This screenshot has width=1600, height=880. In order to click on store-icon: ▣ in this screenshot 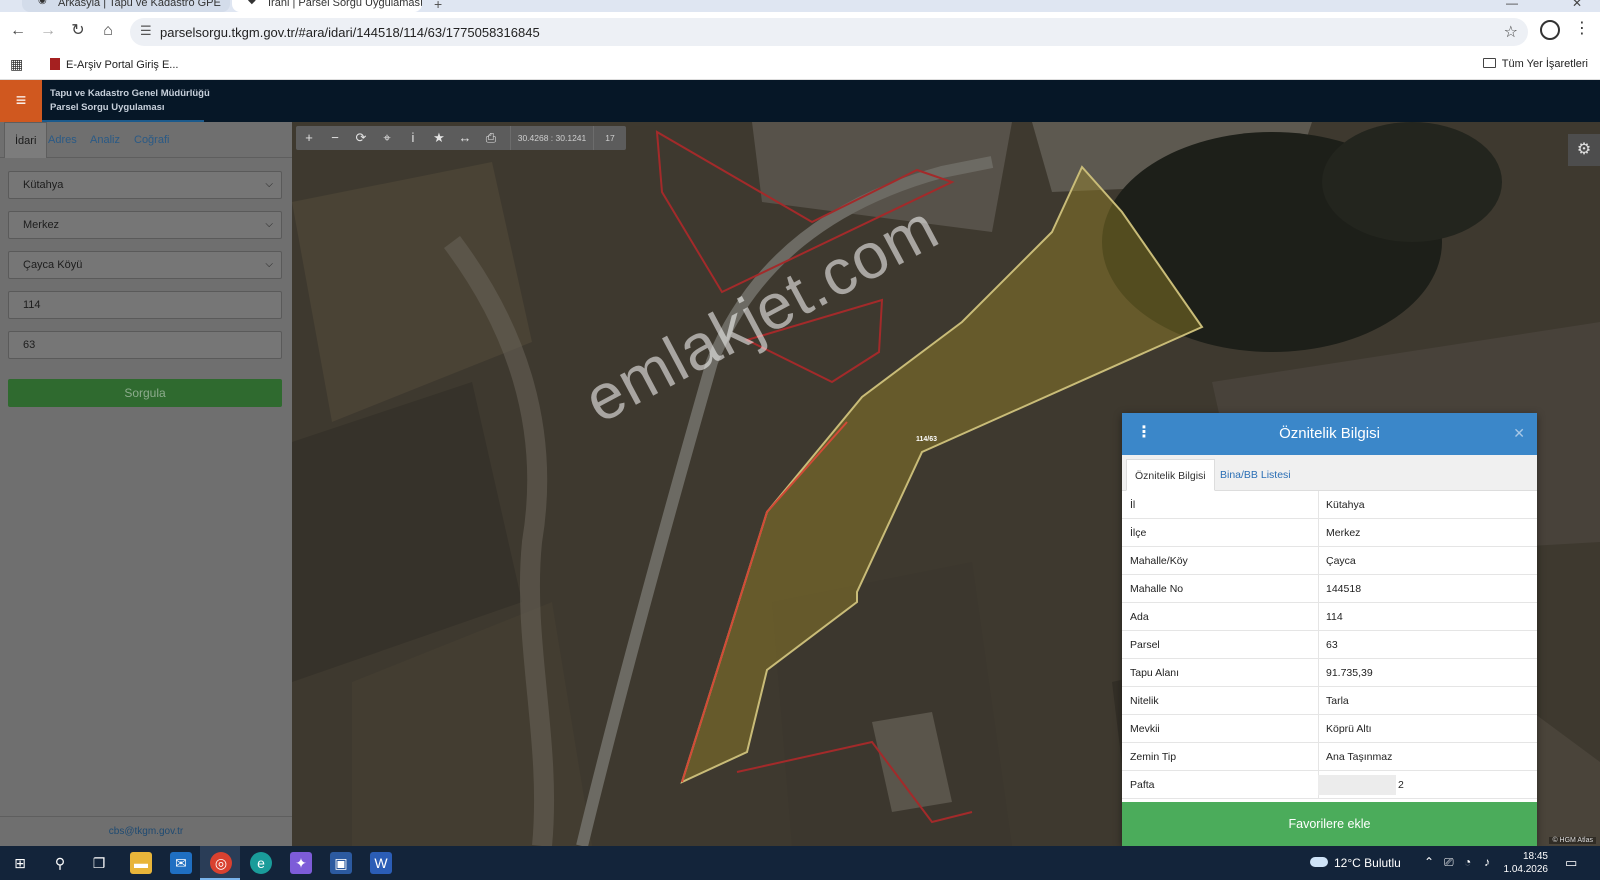, I will do `click(341, 863)`.